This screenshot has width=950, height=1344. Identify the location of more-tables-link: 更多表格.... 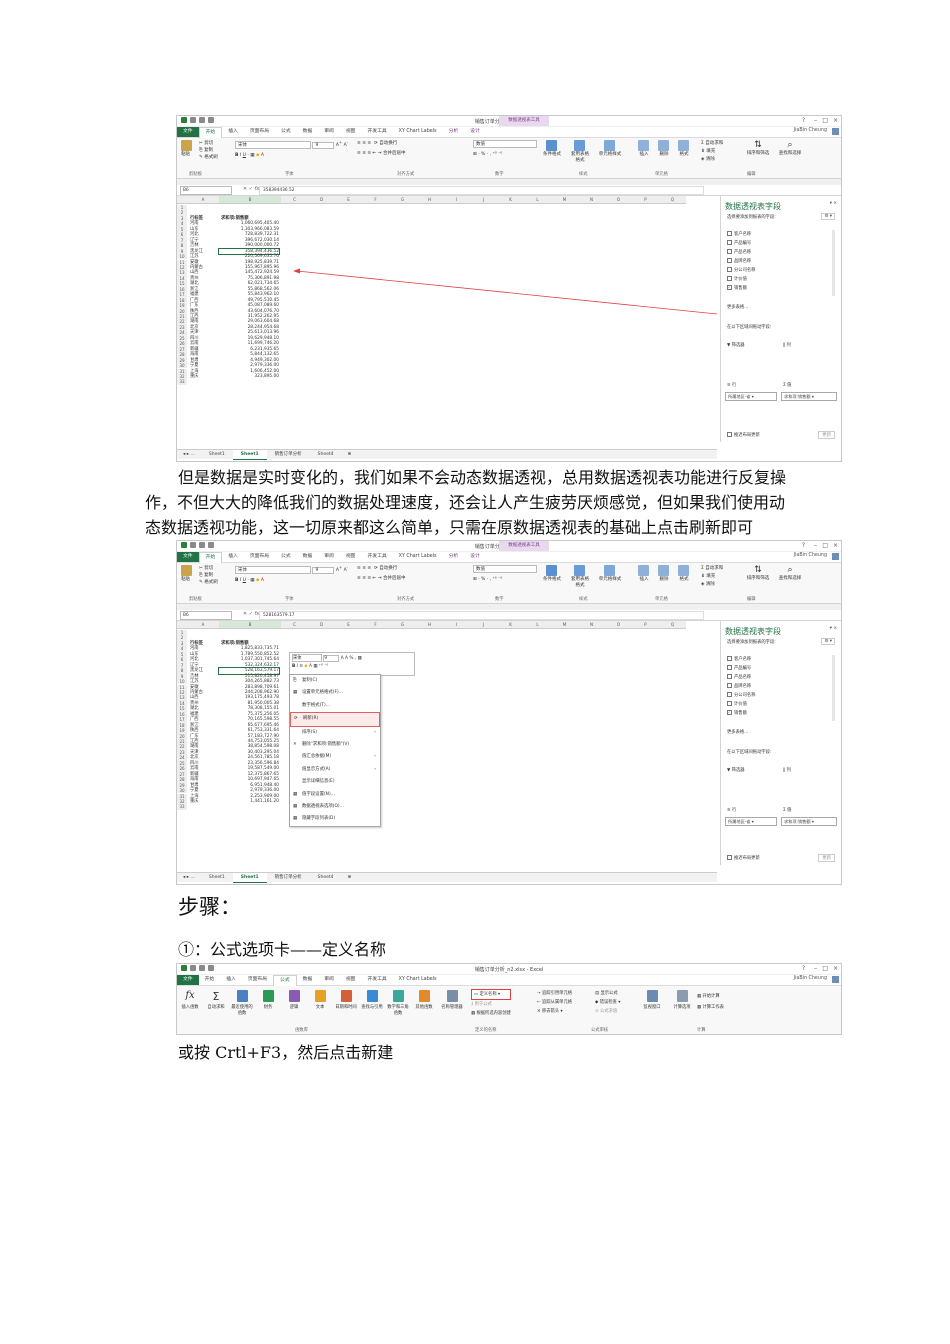
(737, 307).